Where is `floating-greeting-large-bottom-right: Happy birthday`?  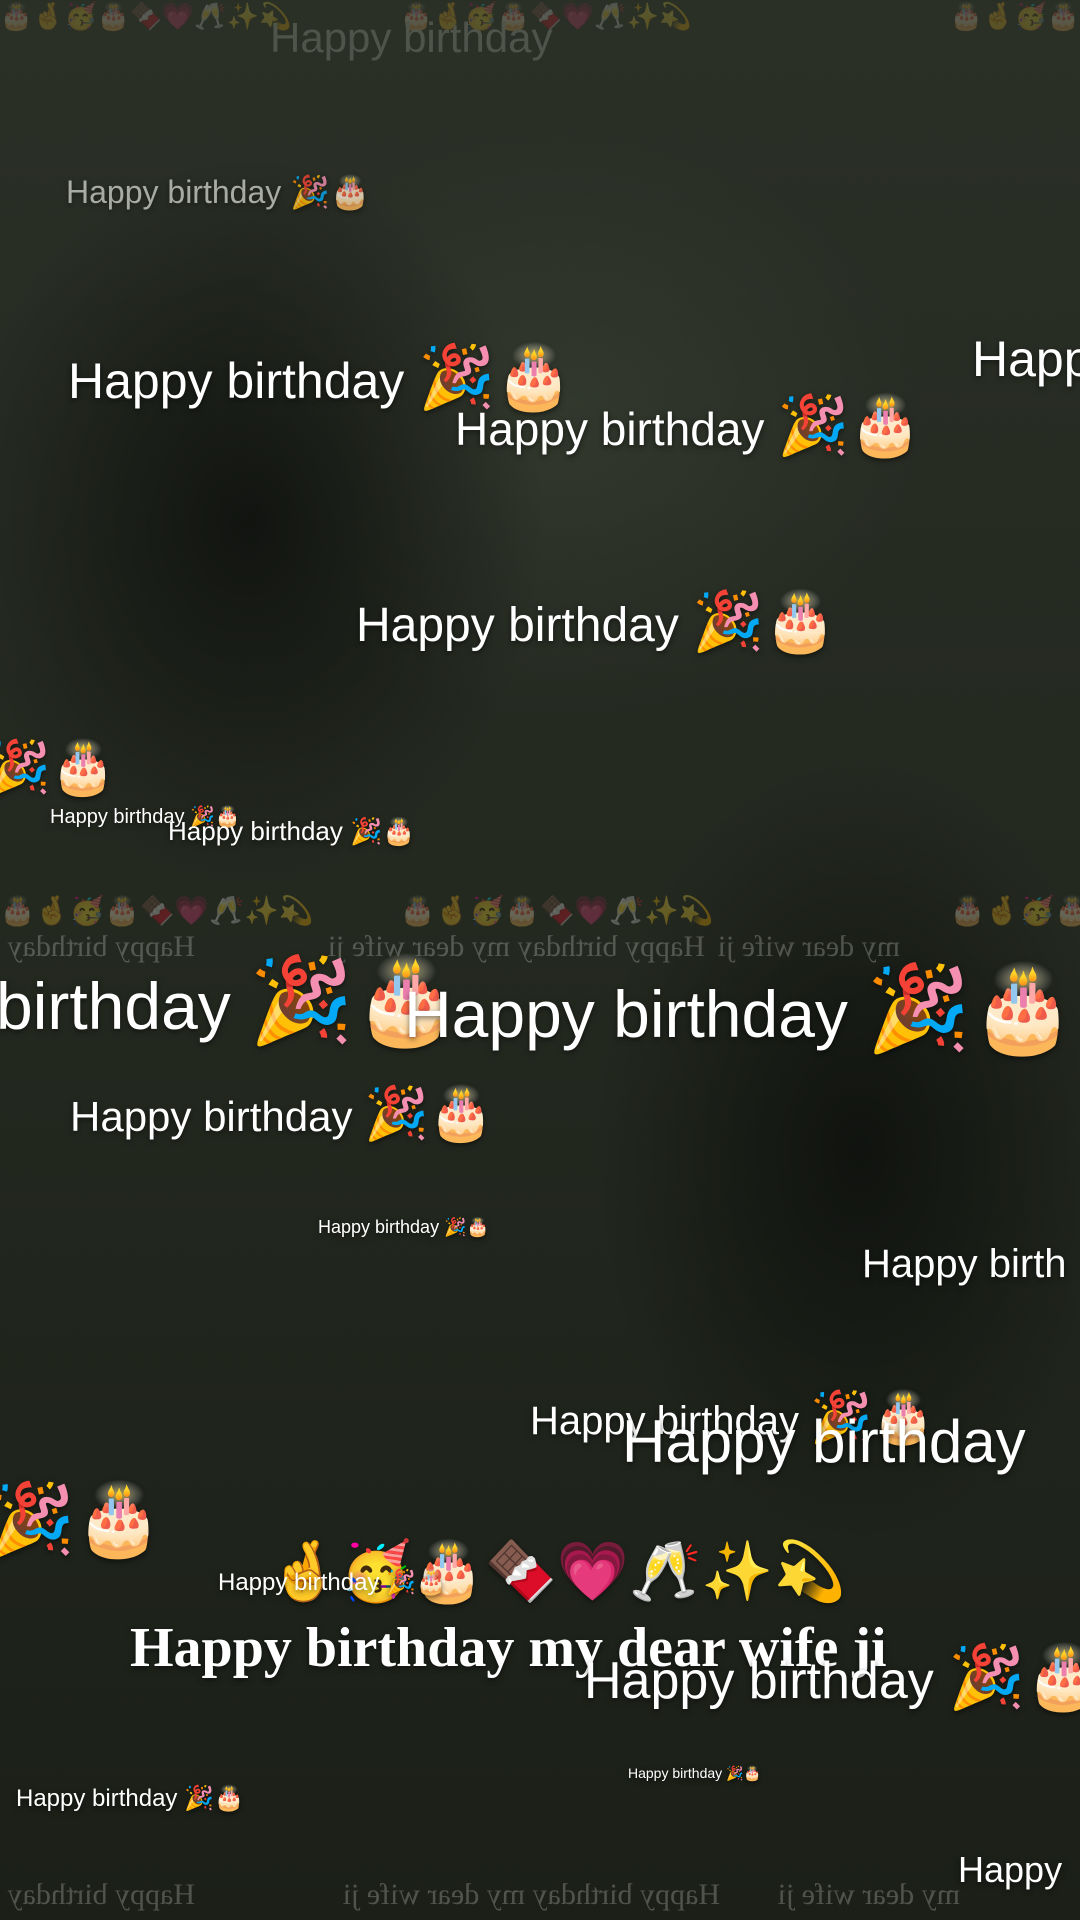
floating-greeting-large-bottom-right: Happy birthday is located at coordinates (824, 1442).